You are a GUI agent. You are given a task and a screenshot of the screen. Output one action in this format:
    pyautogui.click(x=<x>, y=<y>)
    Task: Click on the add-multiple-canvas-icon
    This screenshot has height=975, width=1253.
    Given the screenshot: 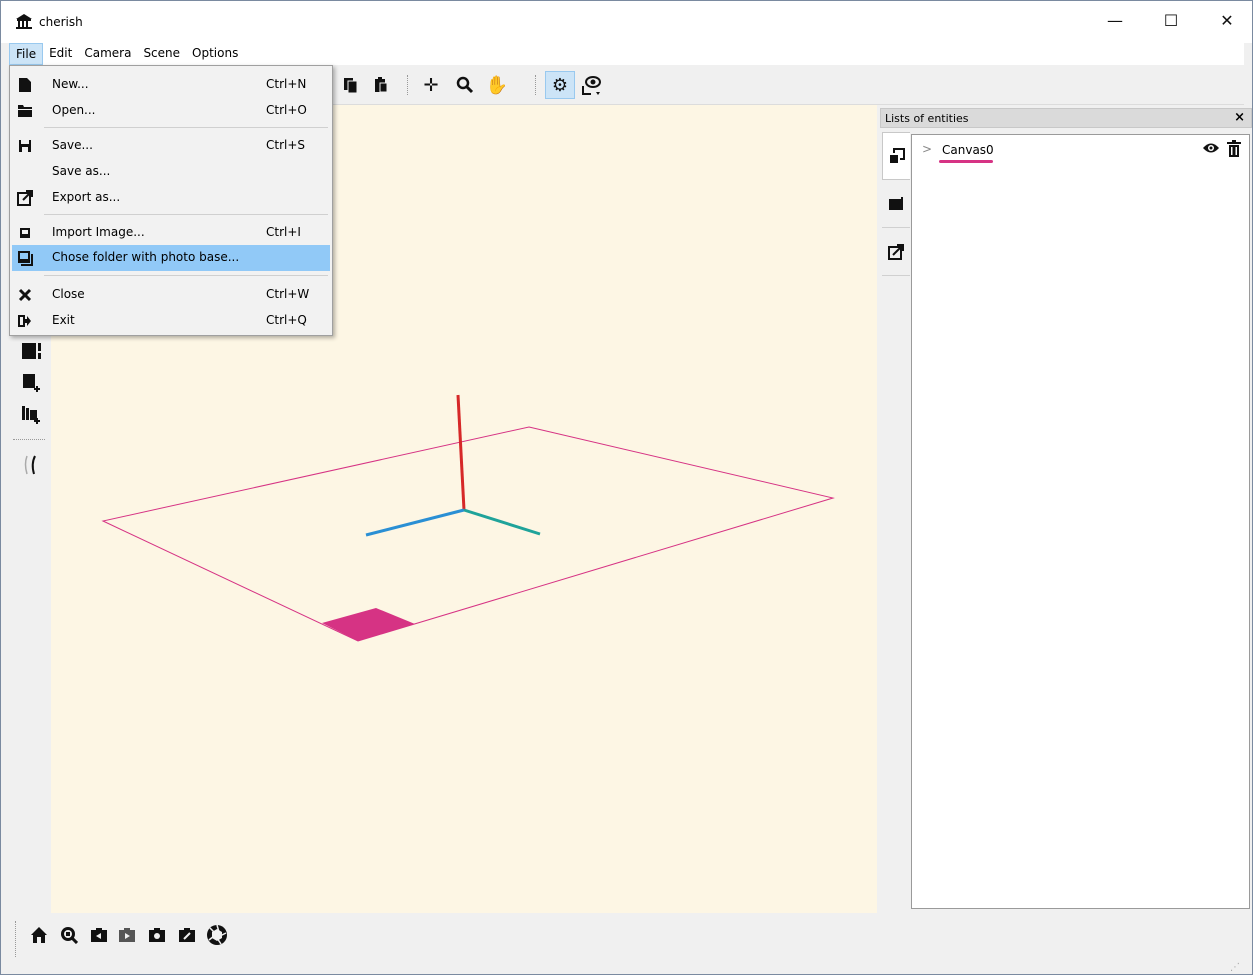 What is the action you would take?
    pyautogui.click(x=31, y=415)
    